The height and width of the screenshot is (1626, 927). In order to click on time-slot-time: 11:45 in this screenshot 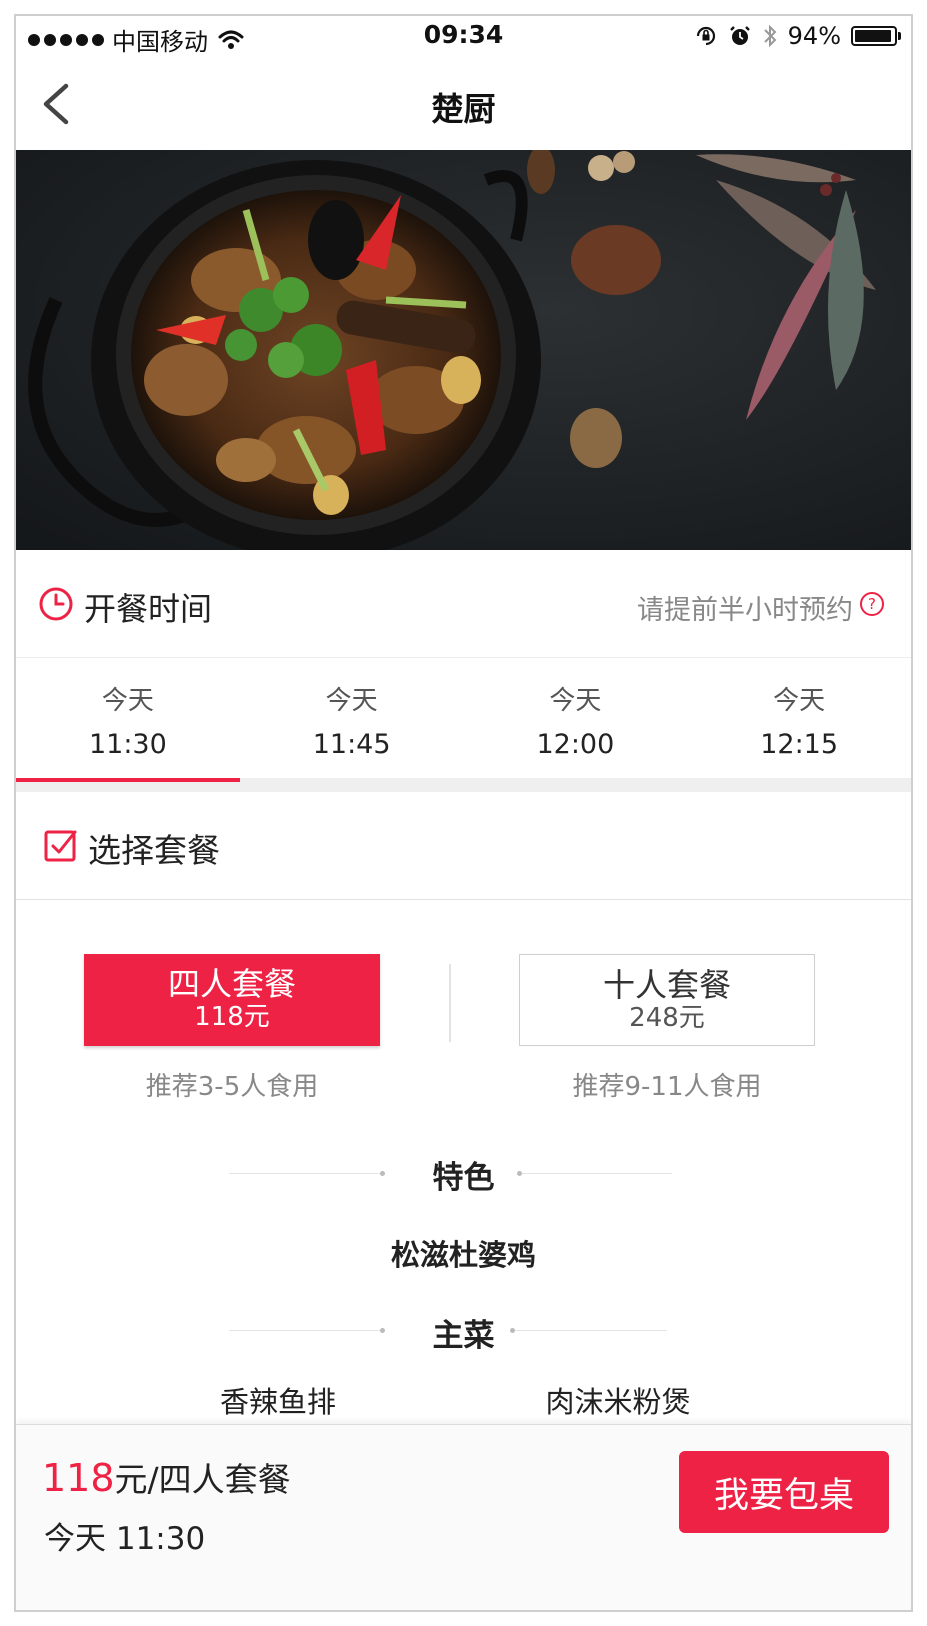, I will do `click(351, 744)`.